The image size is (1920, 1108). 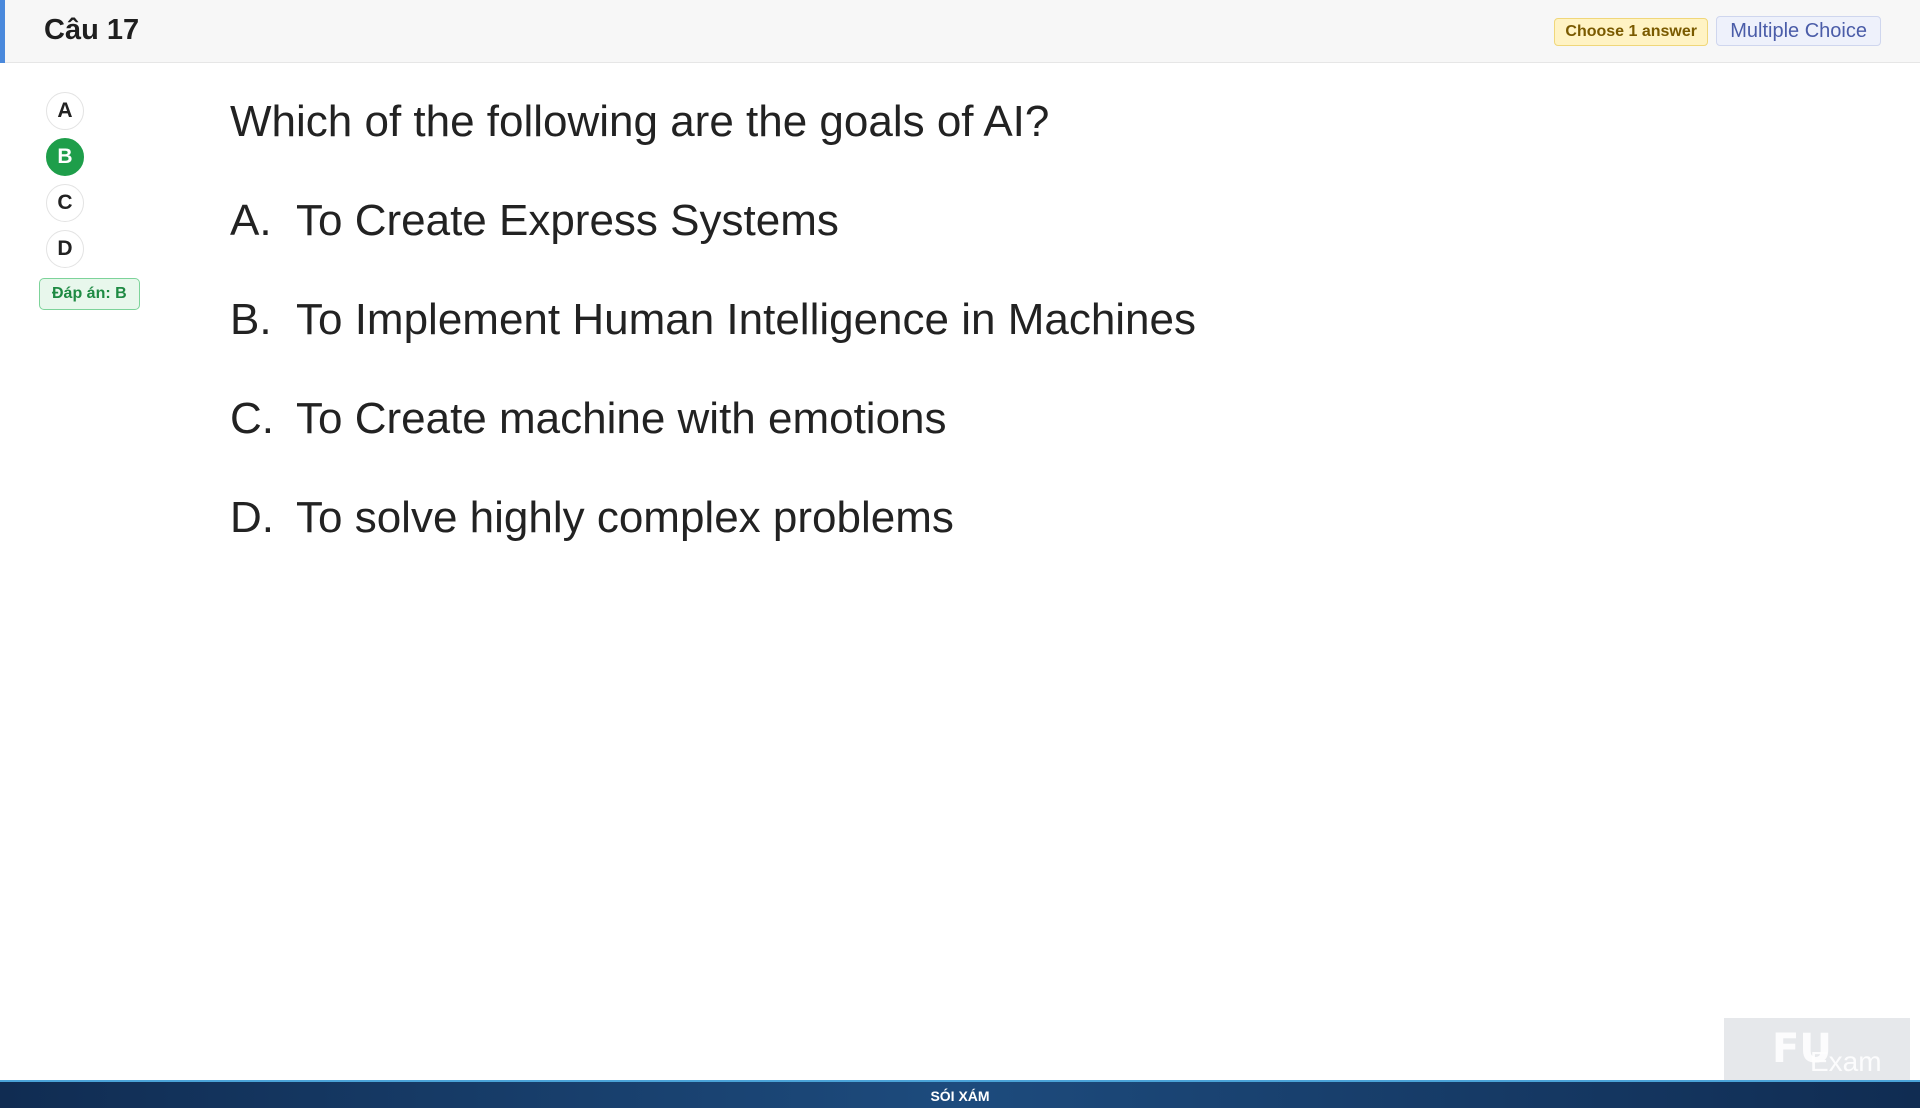 I want to click on option-a: A. To Create Express Systems, so click(x=713, y=221).